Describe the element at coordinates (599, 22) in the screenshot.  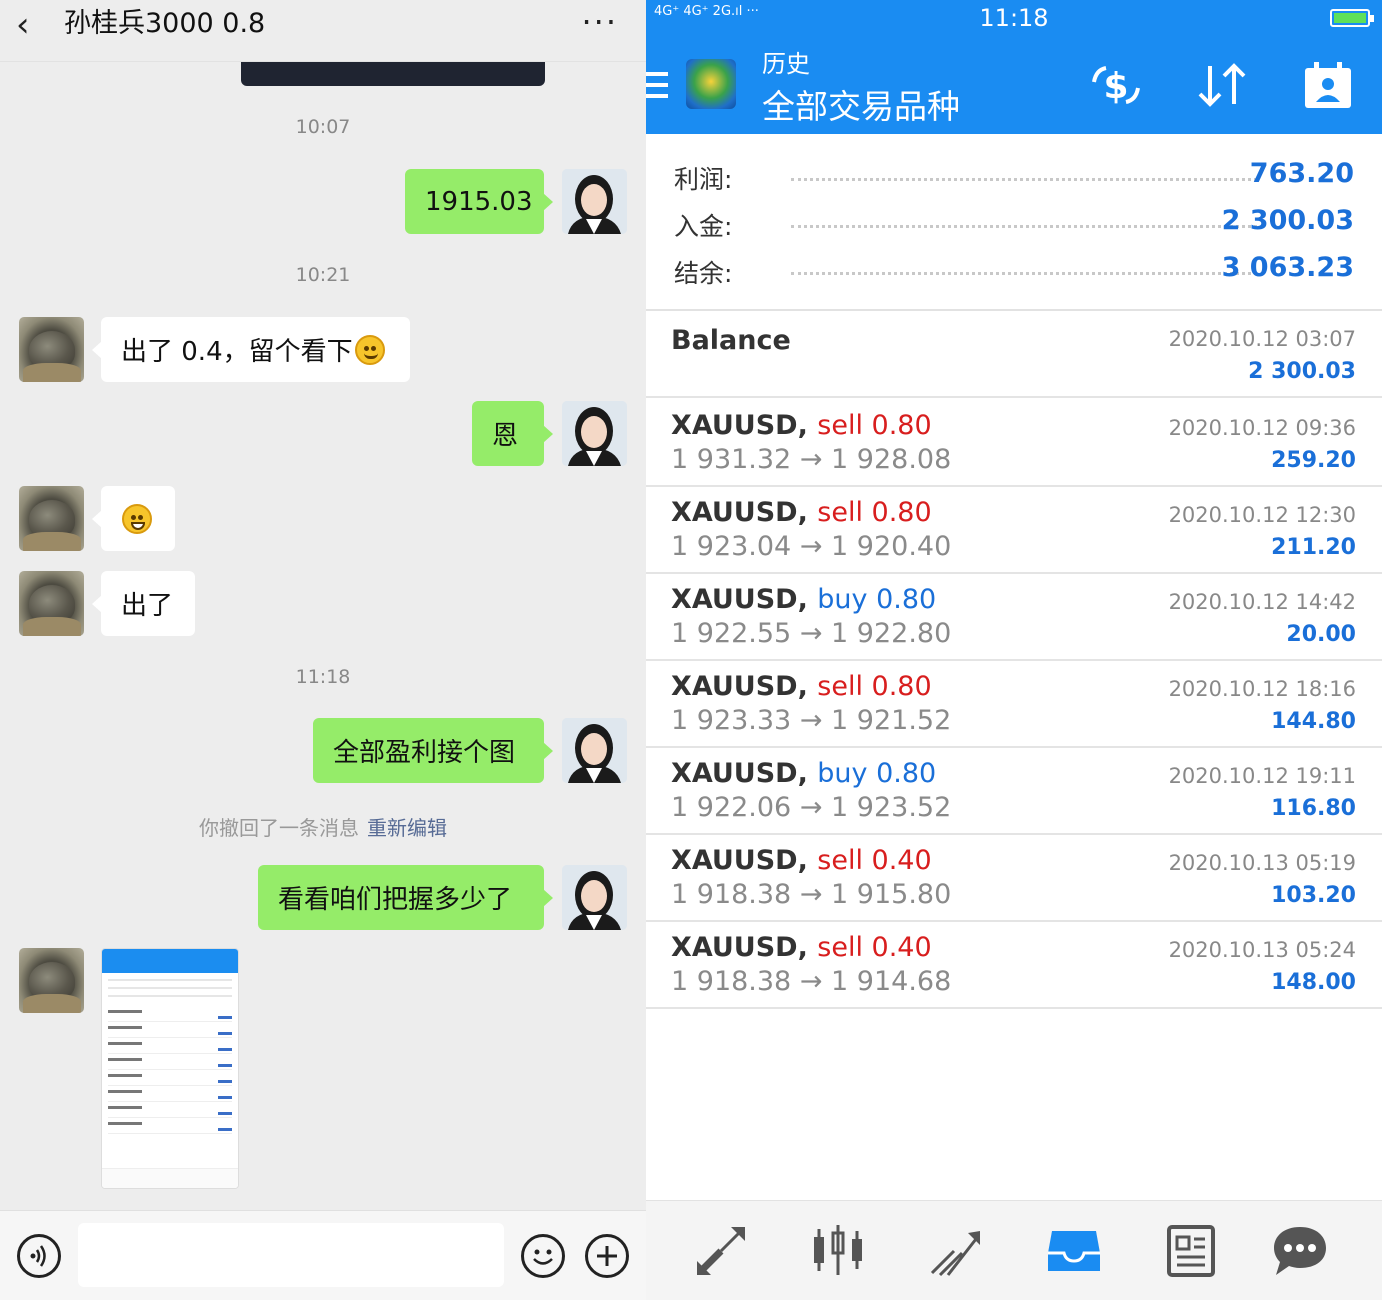
I see `more-options-icon: ···` at that location.